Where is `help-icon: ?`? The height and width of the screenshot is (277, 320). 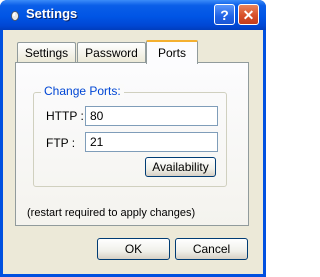 help-icon: ? is located at coordinates (224, 14).